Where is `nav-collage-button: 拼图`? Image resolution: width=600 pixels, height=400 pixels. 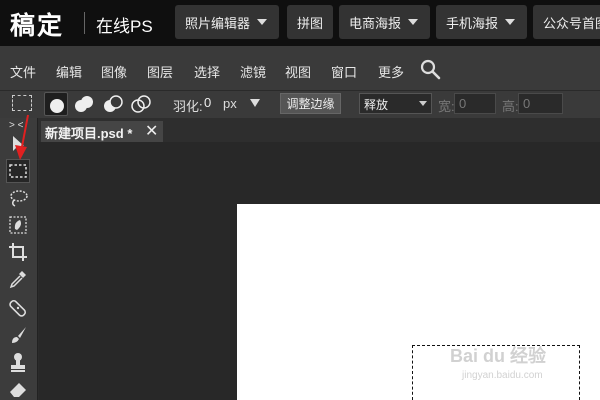 nav-collage-button: 拼图 is located at coordinates (310, 22).